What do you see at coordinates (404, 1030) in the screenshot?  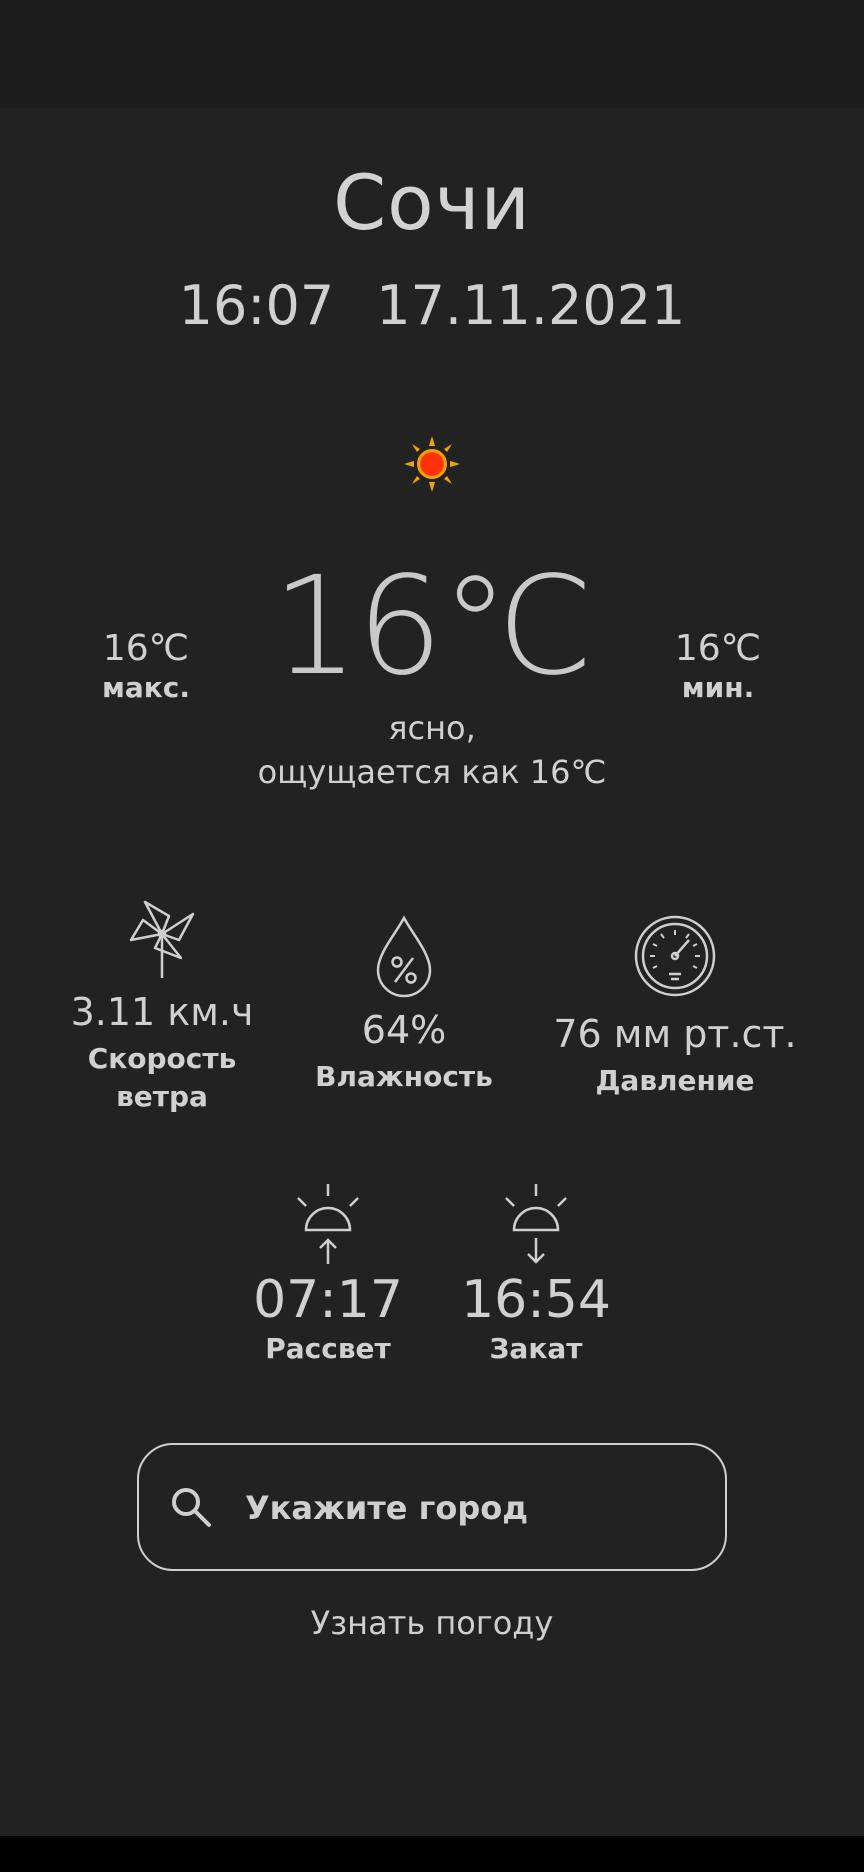 I see `humidity-value: 64%` at bounding box center [404, 1030].